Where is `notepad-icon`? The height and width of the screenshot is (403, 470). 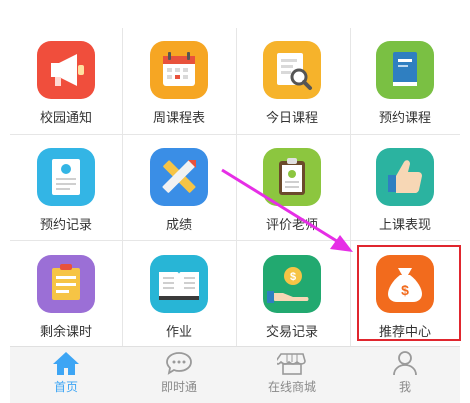 notepad-icon is located at coordinates (66, 284).